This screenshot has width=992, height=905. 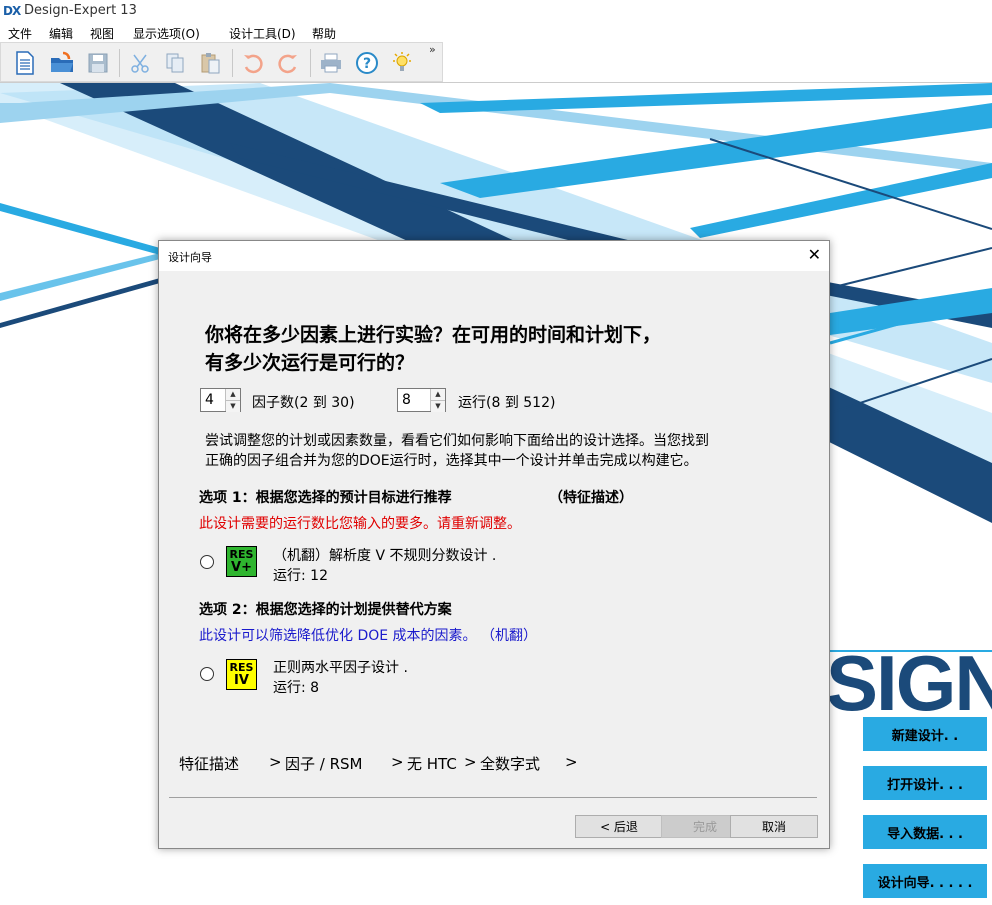 What do you see at coordinates (340, 667) in the screenshot?
I see `option2-design-name: 正则两水平因子设计 .` at bounding box center [340, 667].